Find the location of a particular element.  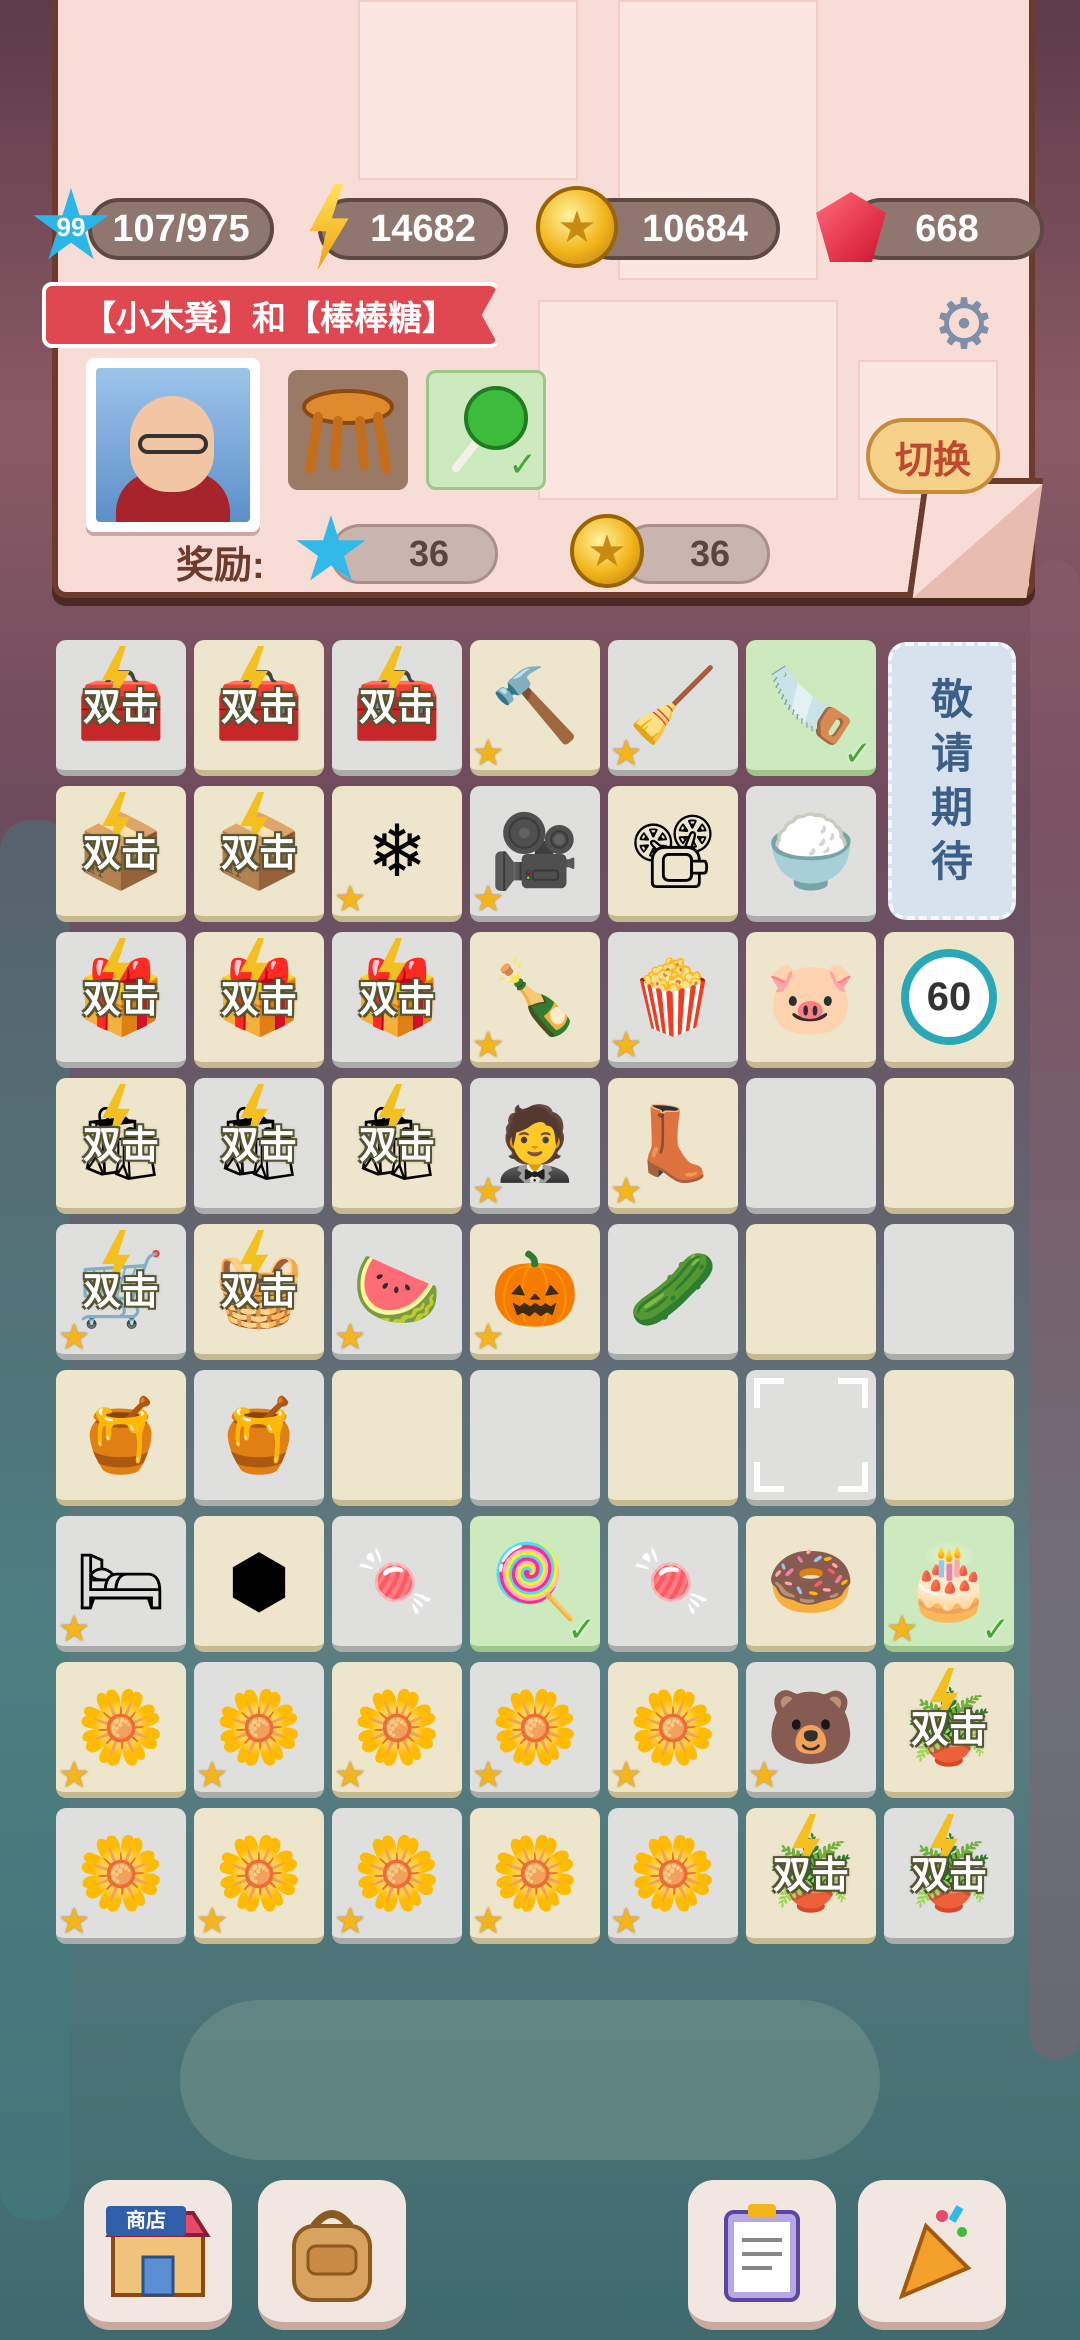

board-cell-shopping-cart: 🛒 双击 ★ is located at coordinates (121, 1292).